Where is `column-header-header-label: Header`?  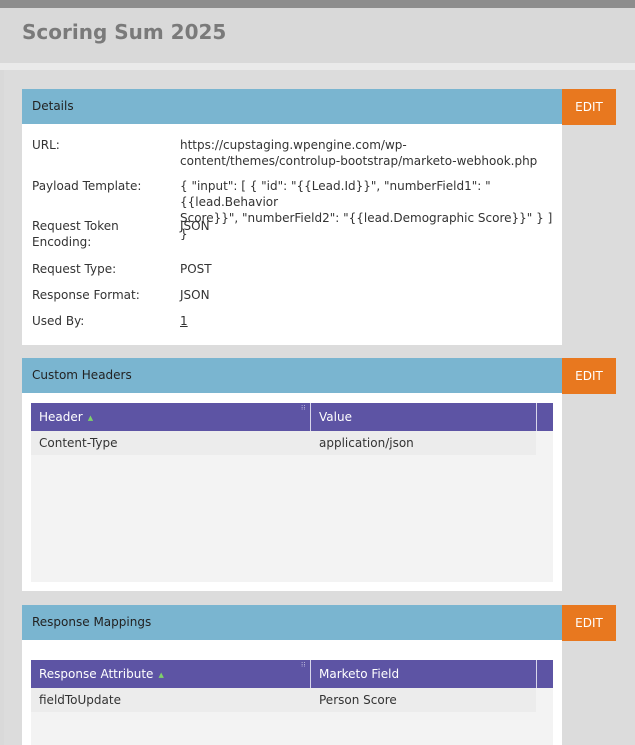 column-header-header-label: Header is located at coordinates (61, 417).